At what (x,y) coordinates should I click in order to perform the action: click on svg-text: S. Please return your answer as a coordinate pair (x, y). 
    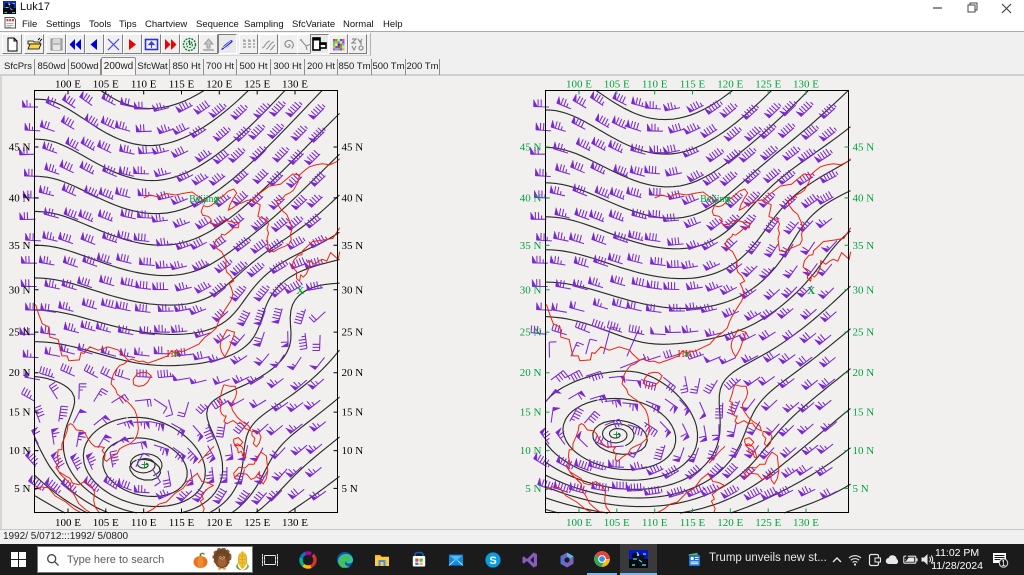
    Looking at the image, I should click on (492, 561).